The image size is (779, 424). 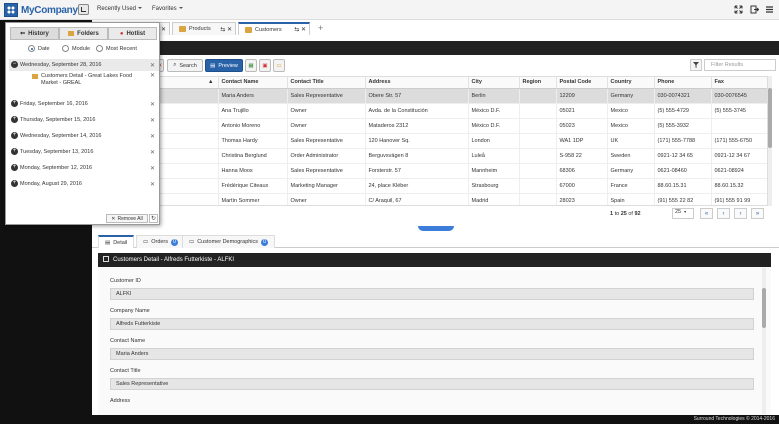 What do you see at coordinates (106, 259) in the screenshot?
I see `edit-icon` at bounding box center [106, 259].